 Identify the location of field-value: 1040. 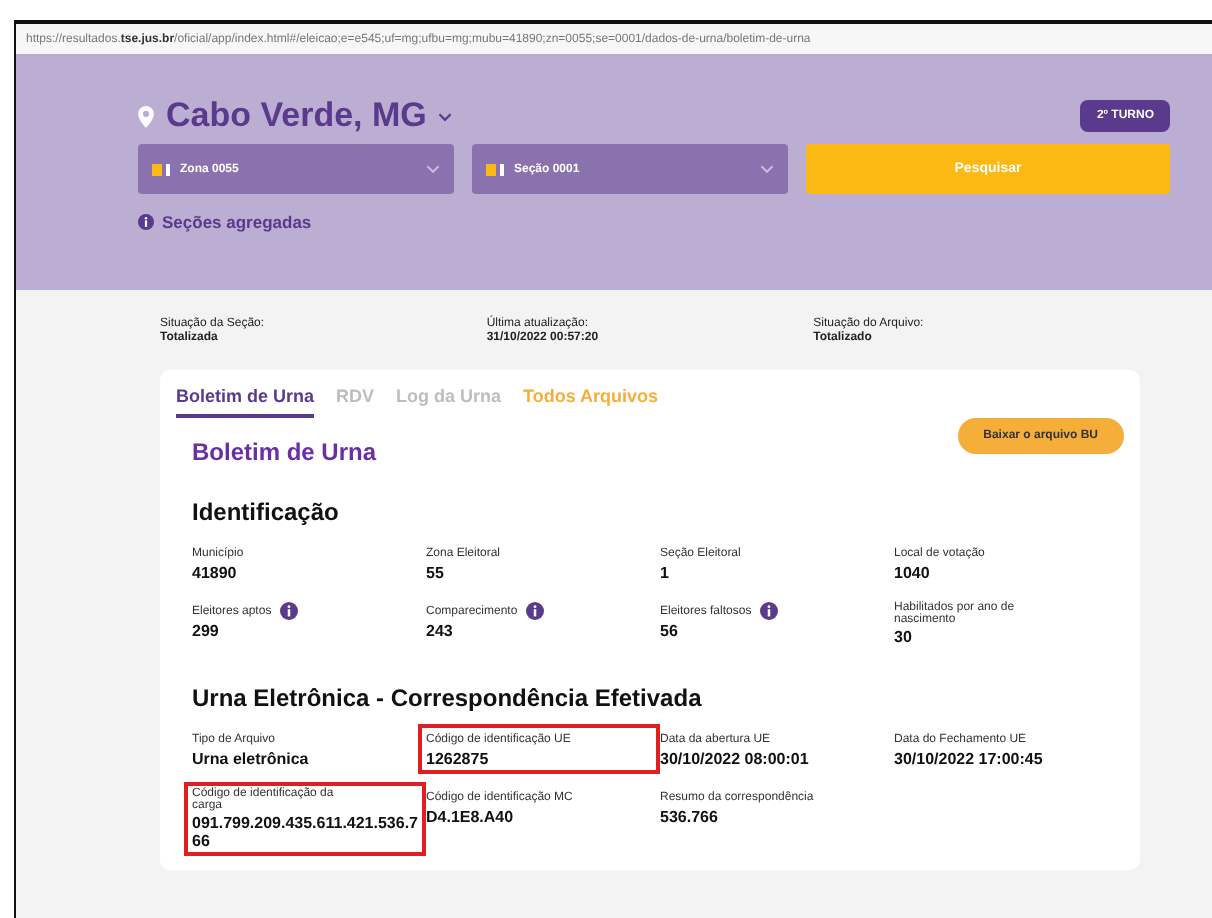
(913, 573).